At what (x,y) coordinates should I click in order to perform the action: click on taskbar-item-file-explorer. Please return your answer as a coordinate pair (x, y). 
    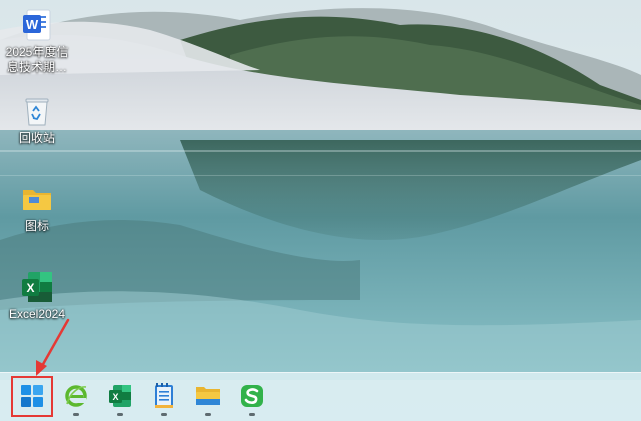
    Looking at the image, I should click on (208, 398).